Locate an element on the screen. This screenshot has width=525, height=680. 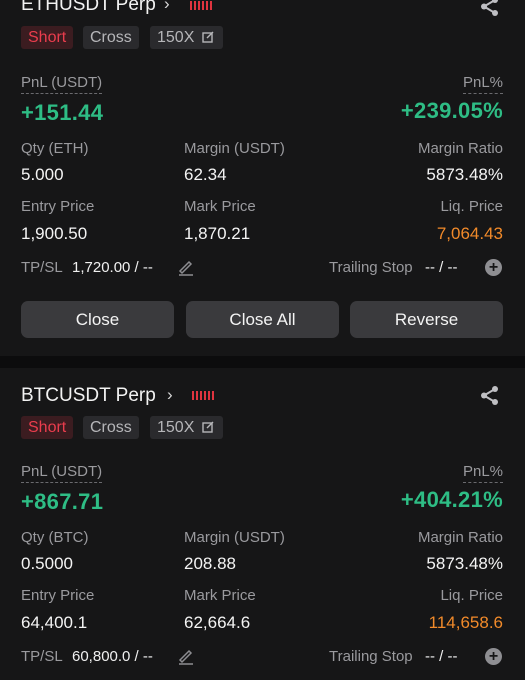
pnl-pct-value: +239.05% is located at coordinates (451, 110).